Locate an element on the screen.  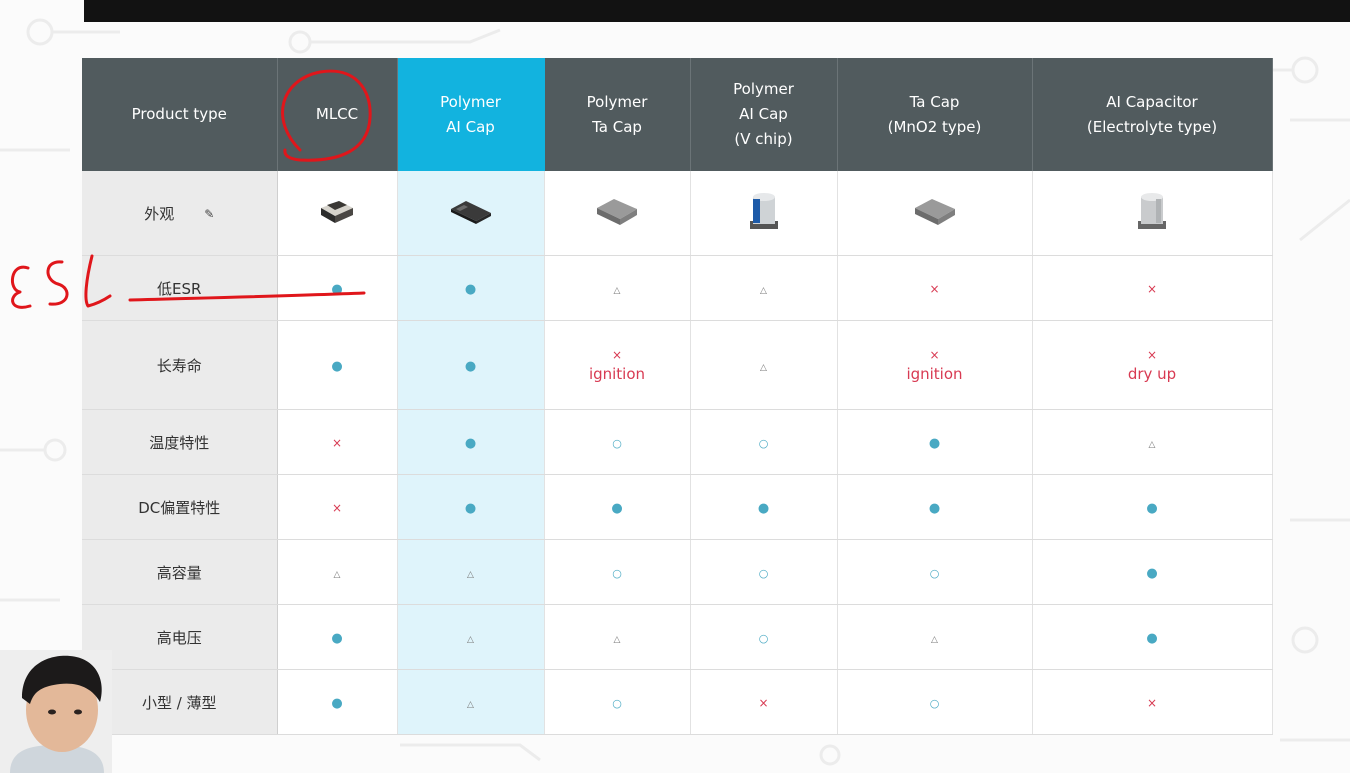
note-dry-up: dry up is located at coordinates (1152, 374).